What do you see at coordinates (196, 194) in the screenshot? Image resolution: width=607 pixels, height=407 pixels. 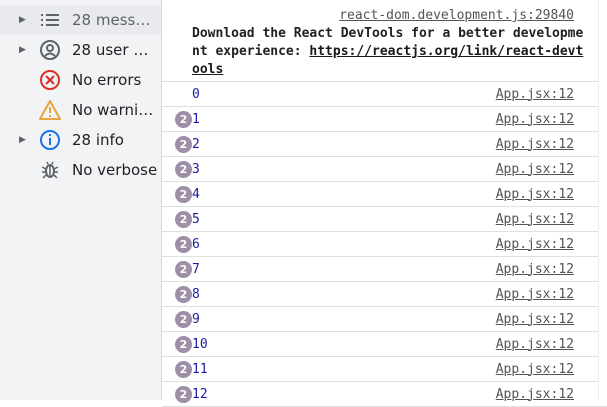 I see `log-value: 4` at bounding box center [196, 194].